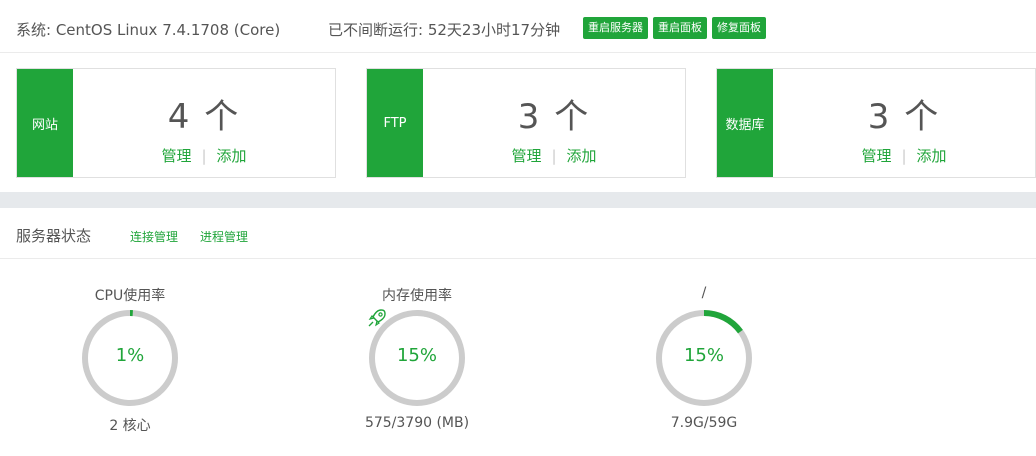  I want to click on database-count: 3 个, so click(904, 117).